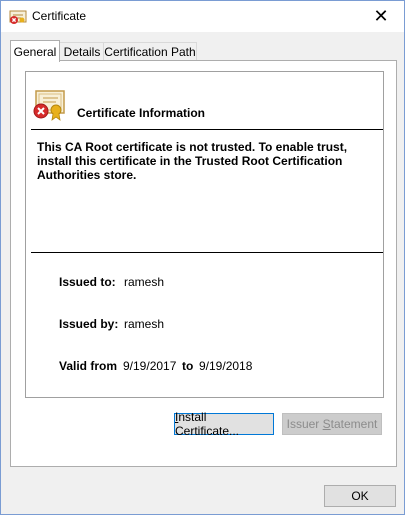 Image resolution: width=405 pixels, height=515 pixels. I want to click on valid-to-value: 9/19/2018, so click(226, 366).